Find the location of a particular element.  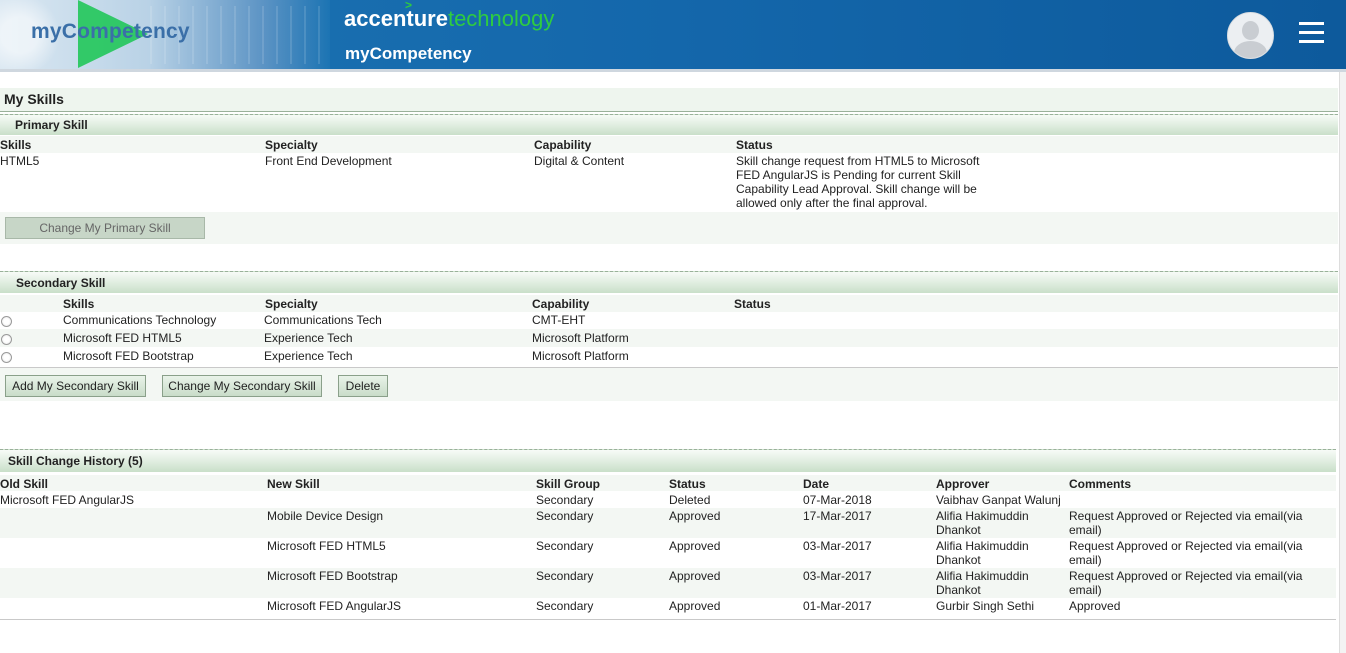

primary-skill-value: HTML5 is located at coordinates (20, 161).